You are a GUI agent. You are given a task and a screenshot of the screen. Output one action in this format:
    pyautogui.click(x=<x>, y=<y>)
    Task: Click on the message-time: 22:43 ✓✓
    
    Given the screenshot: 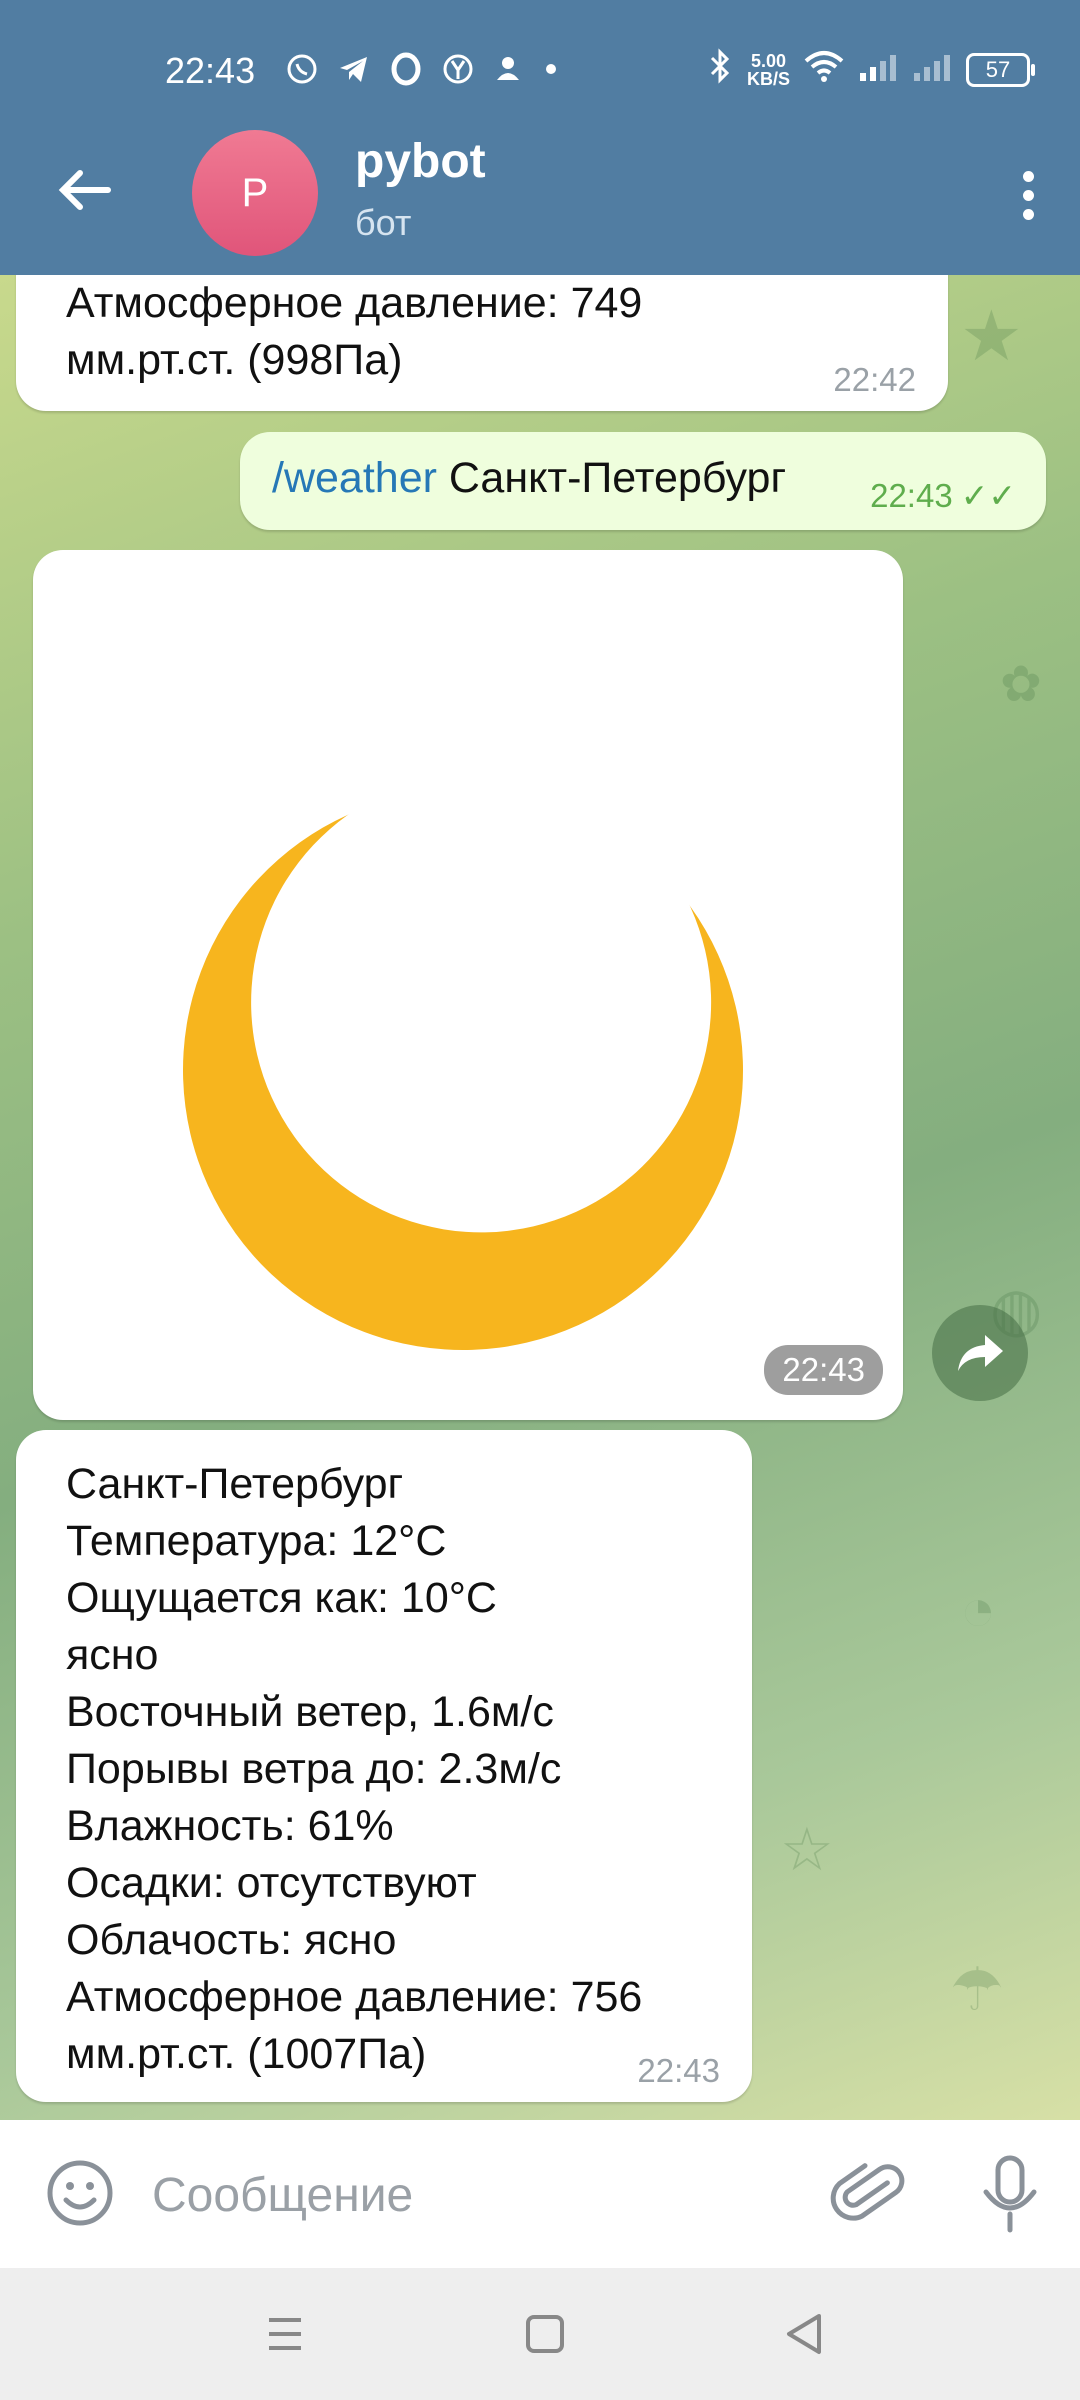 What is the action you would take?
    pyautogui.click(x=943, y=495)
    